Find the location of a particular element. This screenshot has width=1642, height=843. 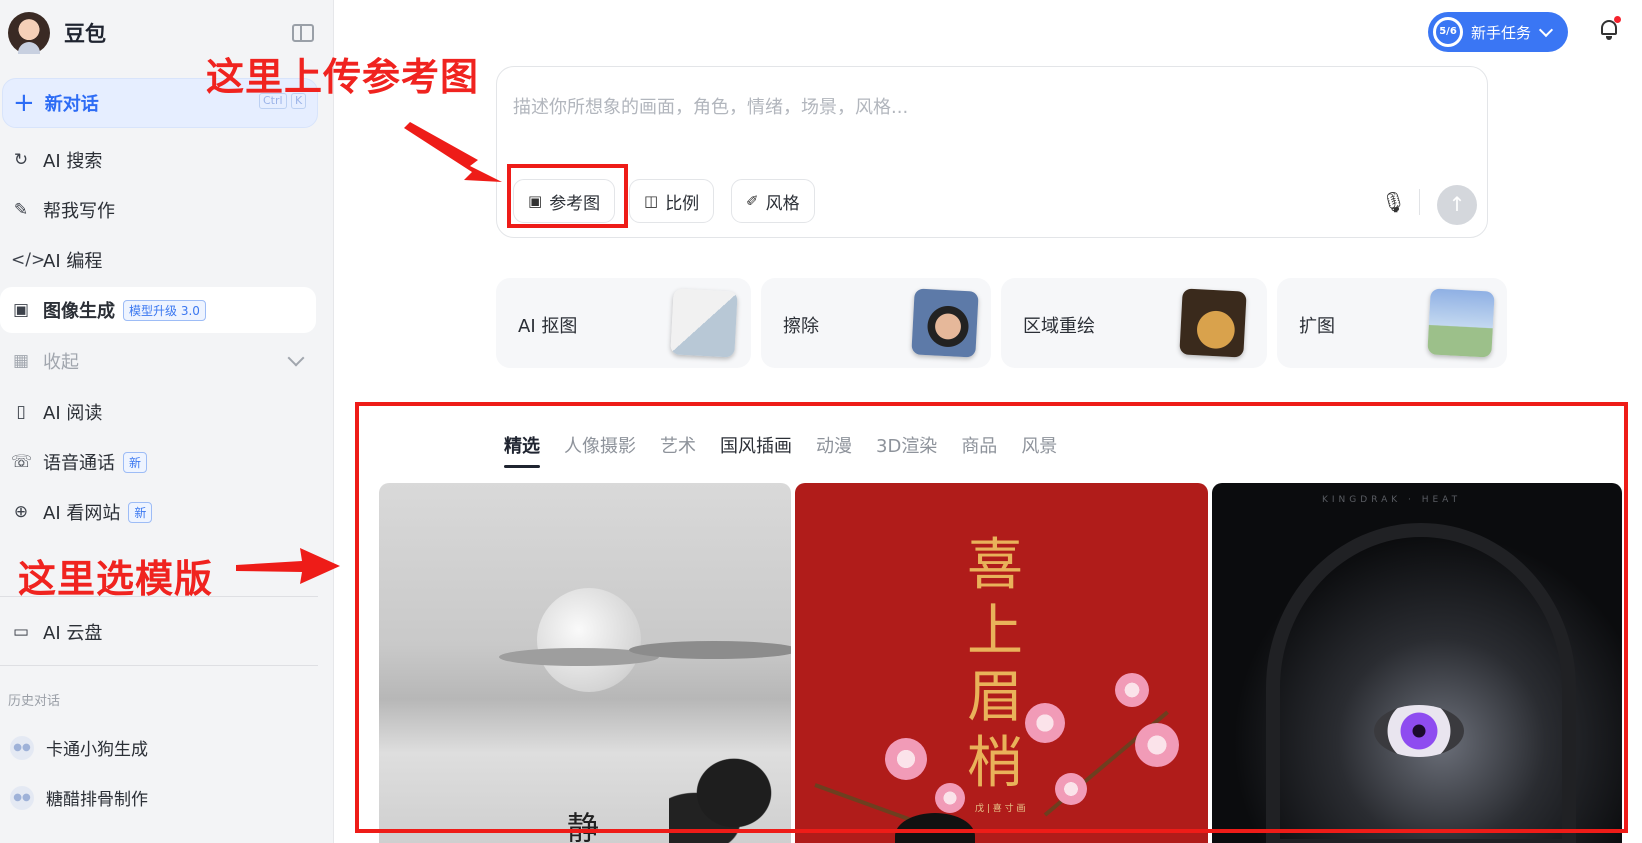

sidebar-item-label: 收起 is located at coordinates (61, 362).